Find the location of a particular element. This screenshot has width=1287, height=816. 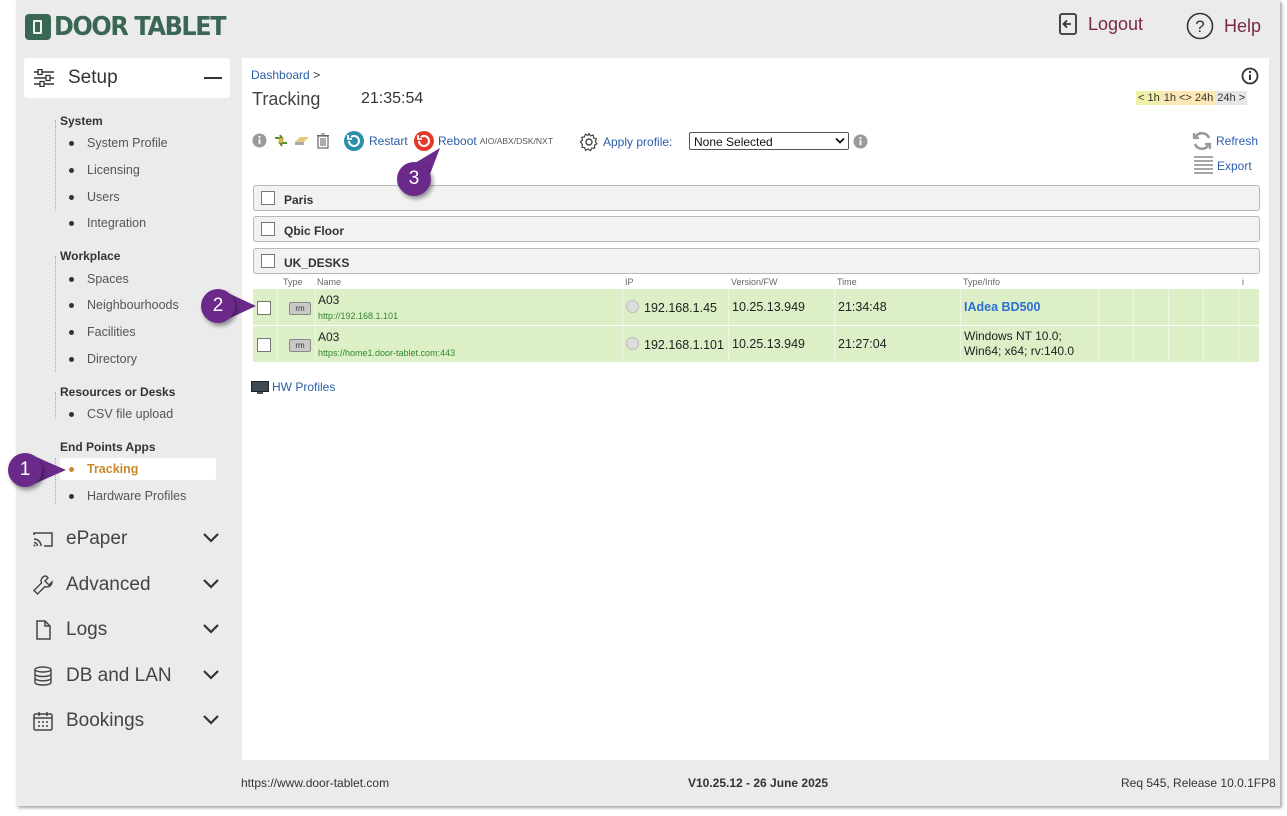

reboot-icon is located at coordinates (424, 141).